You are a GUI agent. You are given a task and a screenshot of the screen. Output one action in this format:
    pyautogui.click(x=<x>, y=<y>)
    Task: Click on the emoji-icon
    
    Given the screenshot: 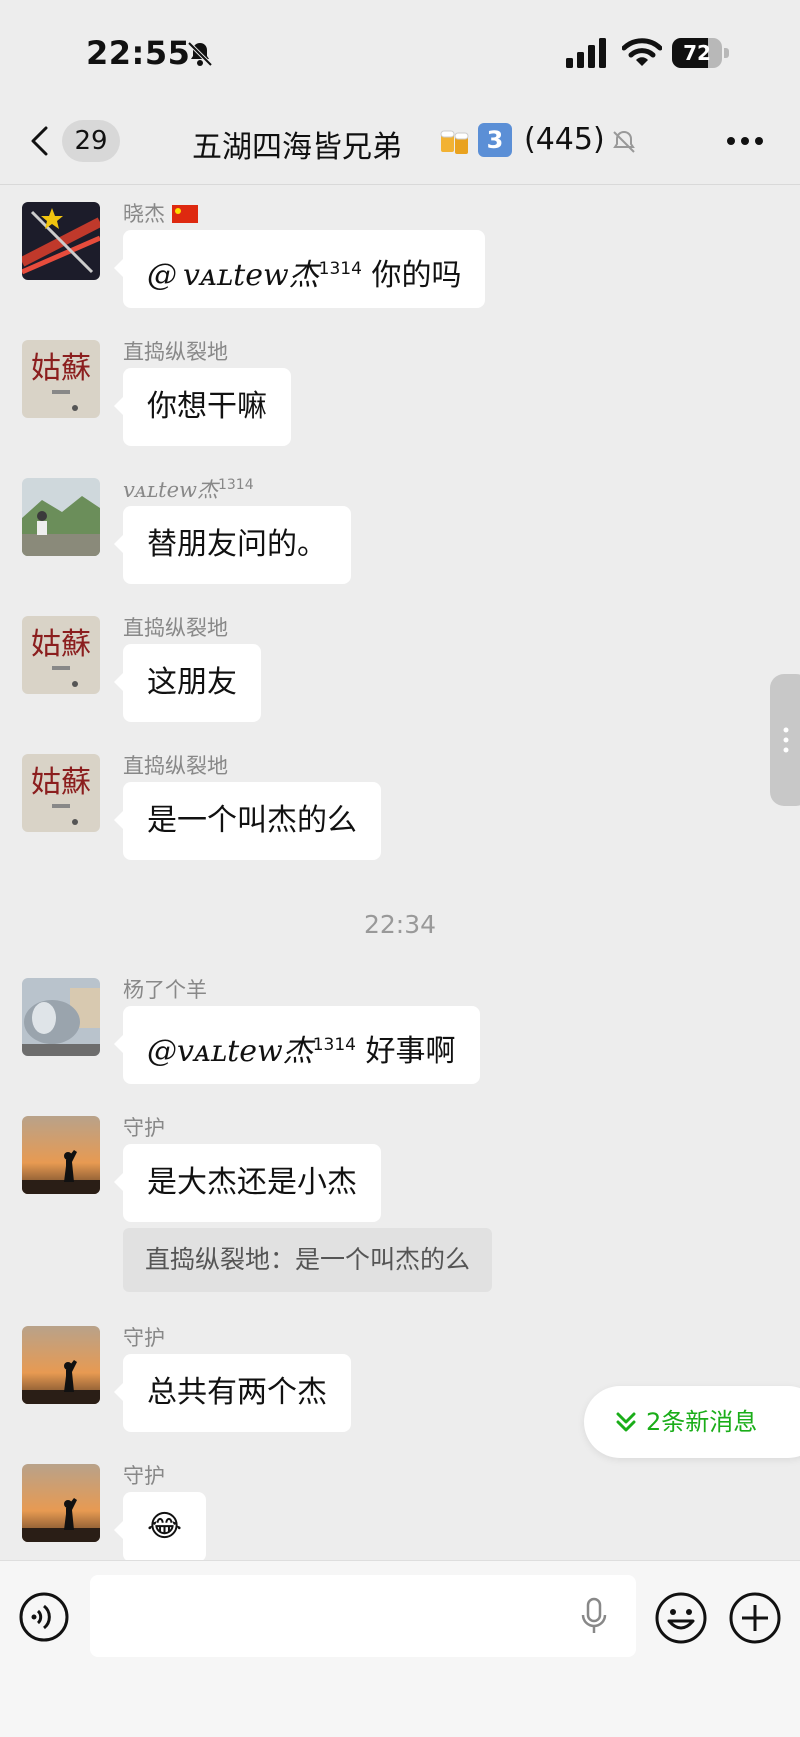 What is the action you would take?
    pyautogui.click(x=681, y=1618)
    